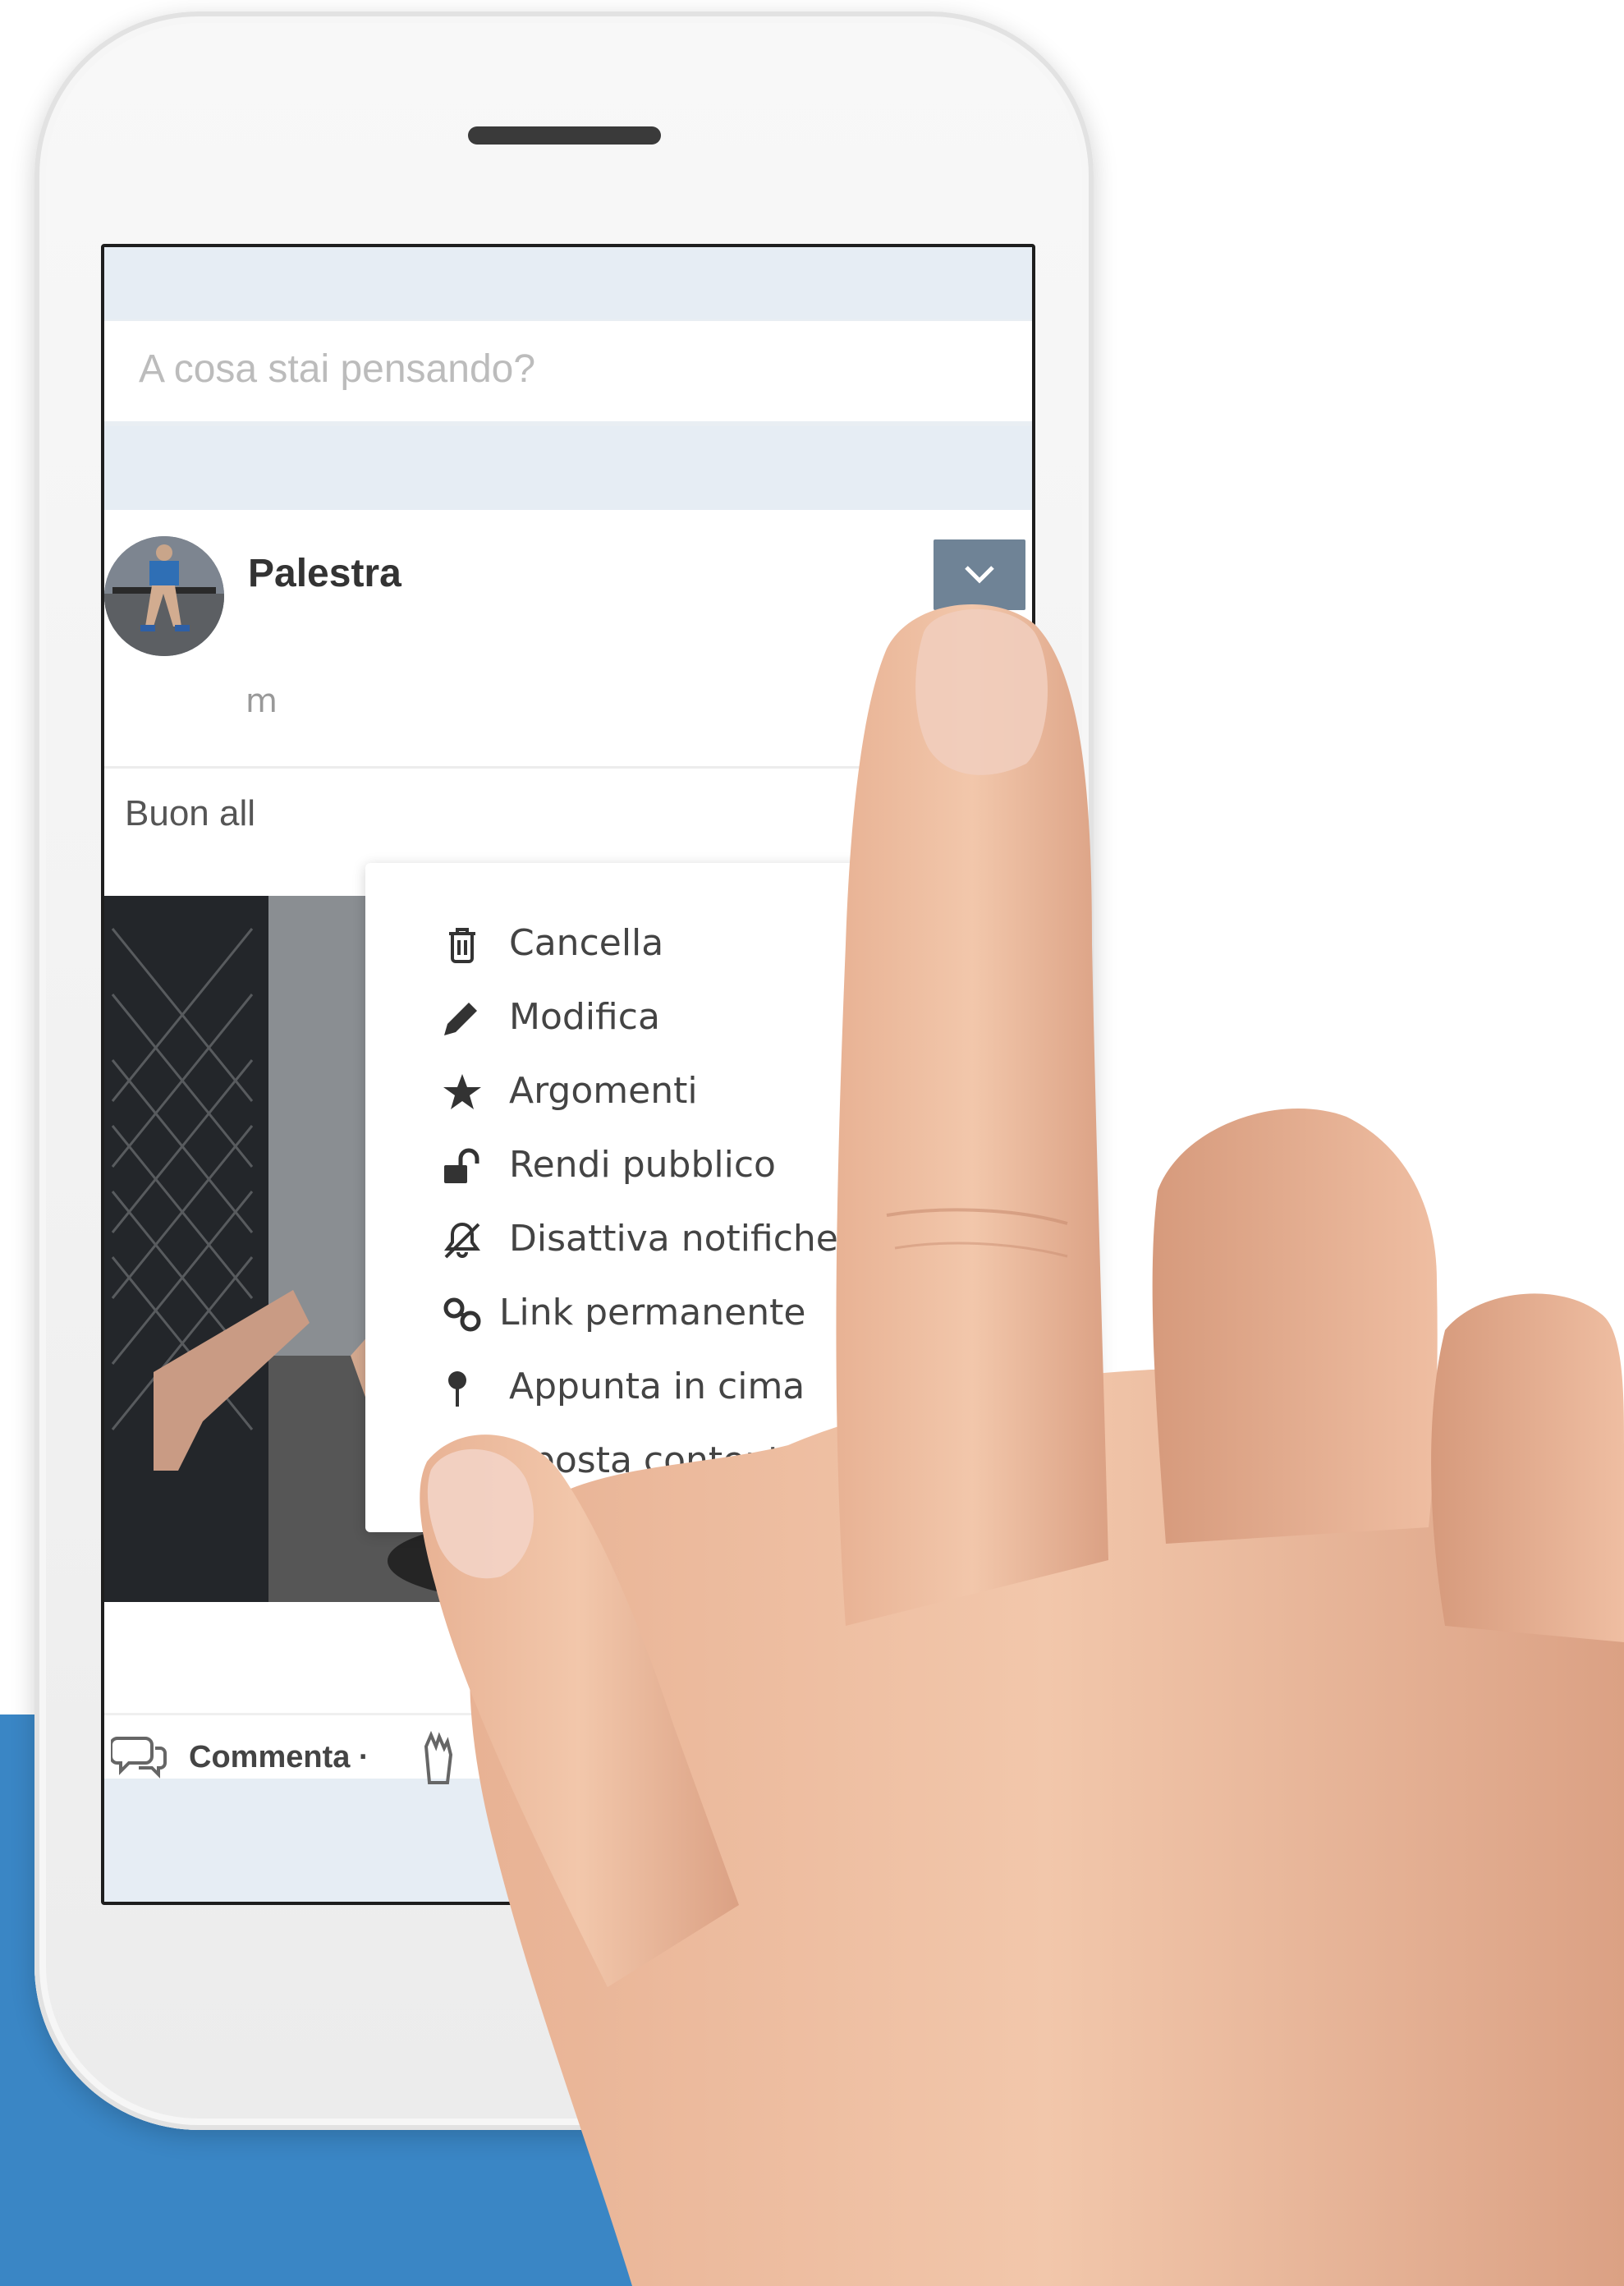 The height and width of the screenshot is (2286, 1624). Describe the element at coordinates (462, 1091) in the screenshot. I see `star-icon` at that location.